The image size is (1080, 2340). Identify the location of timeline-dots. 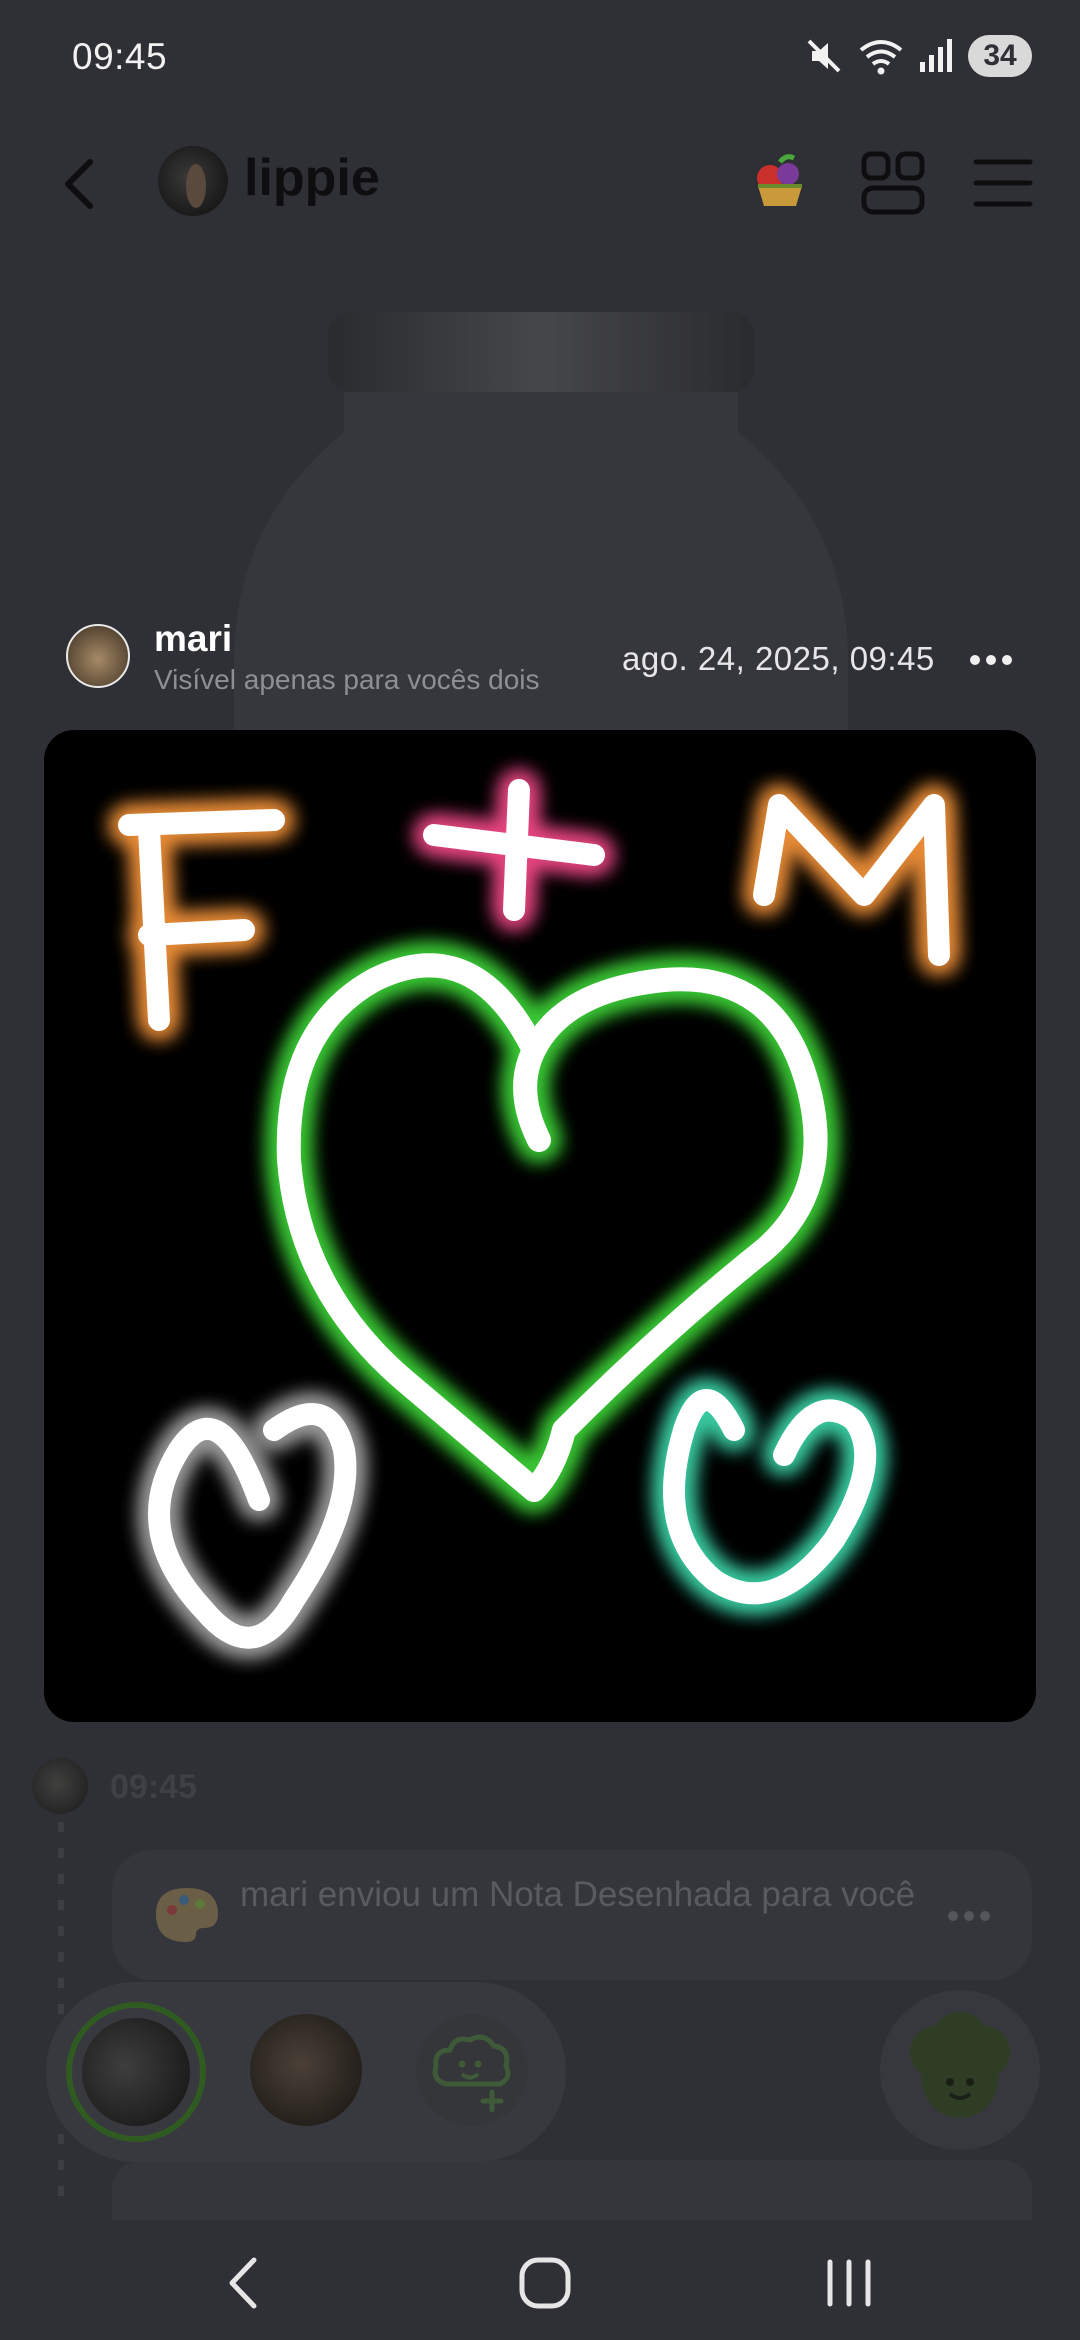
(61, 2012).